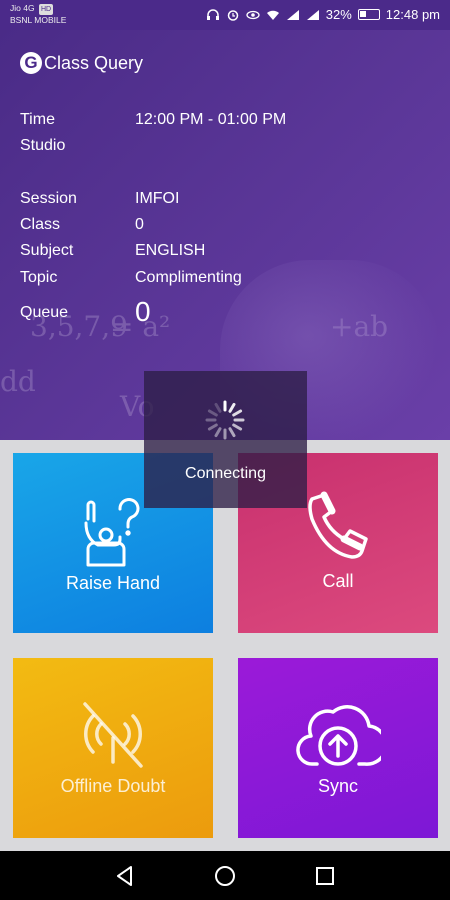  I want to click on hd-badge: HD, so click(46, 9).